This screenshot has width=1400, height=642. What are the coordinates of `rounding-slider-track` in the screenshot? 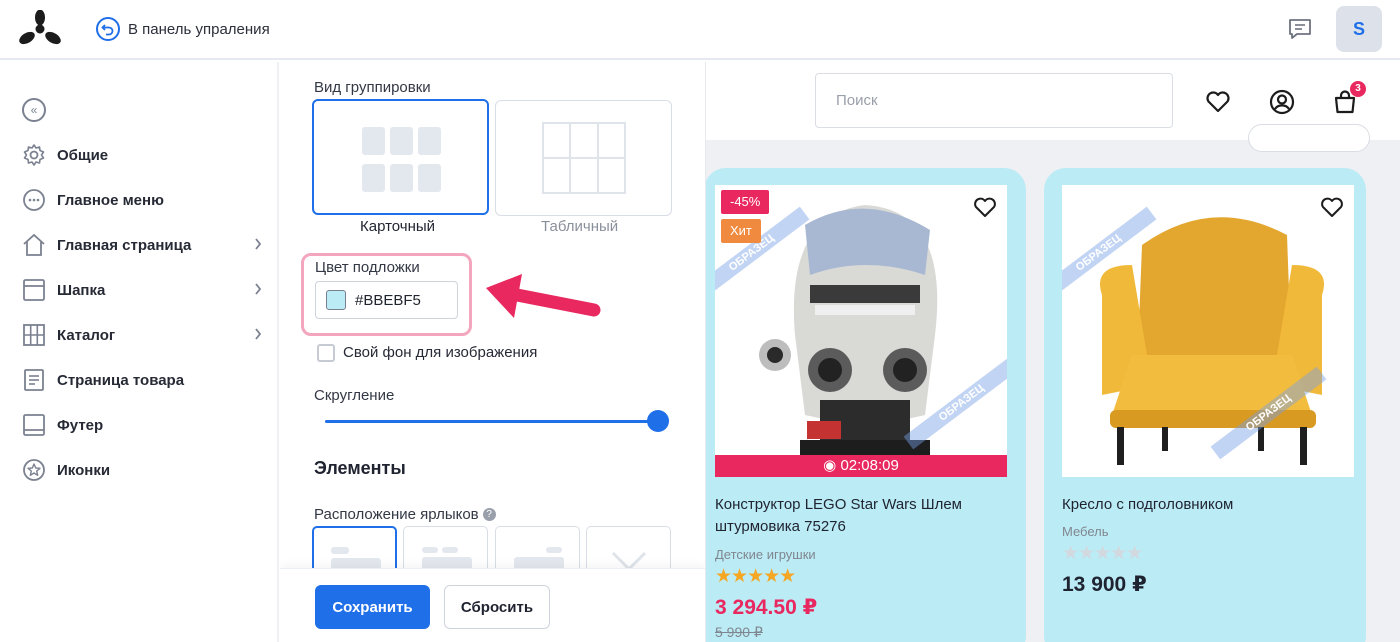 It's located at (491, 421).